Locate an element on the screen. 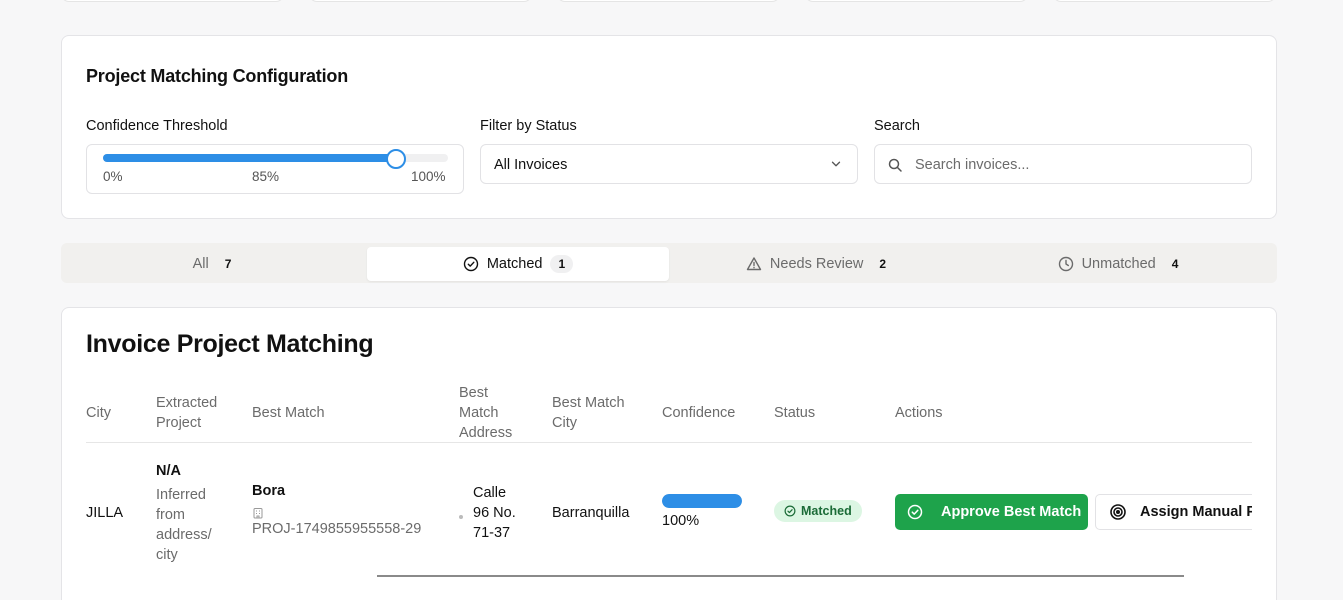 This screenshot has height=600, width=1343. status-badge: Matched is located at coordinates (818, 511).